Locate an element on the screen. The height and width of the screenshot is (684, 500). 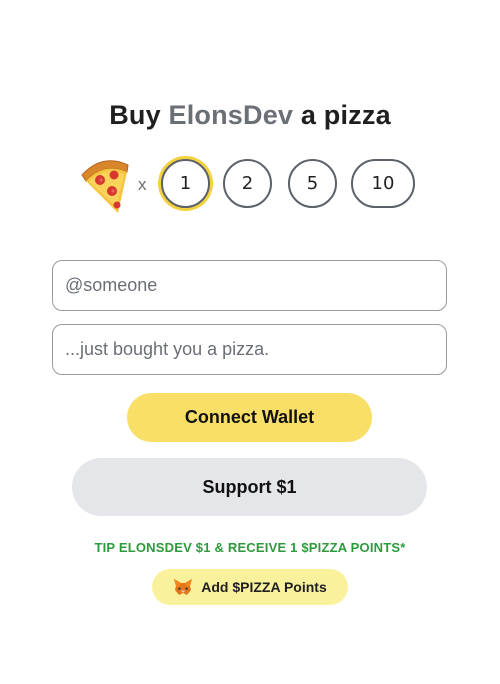
metamask-fox-icon is located at coordinates (183, 587).